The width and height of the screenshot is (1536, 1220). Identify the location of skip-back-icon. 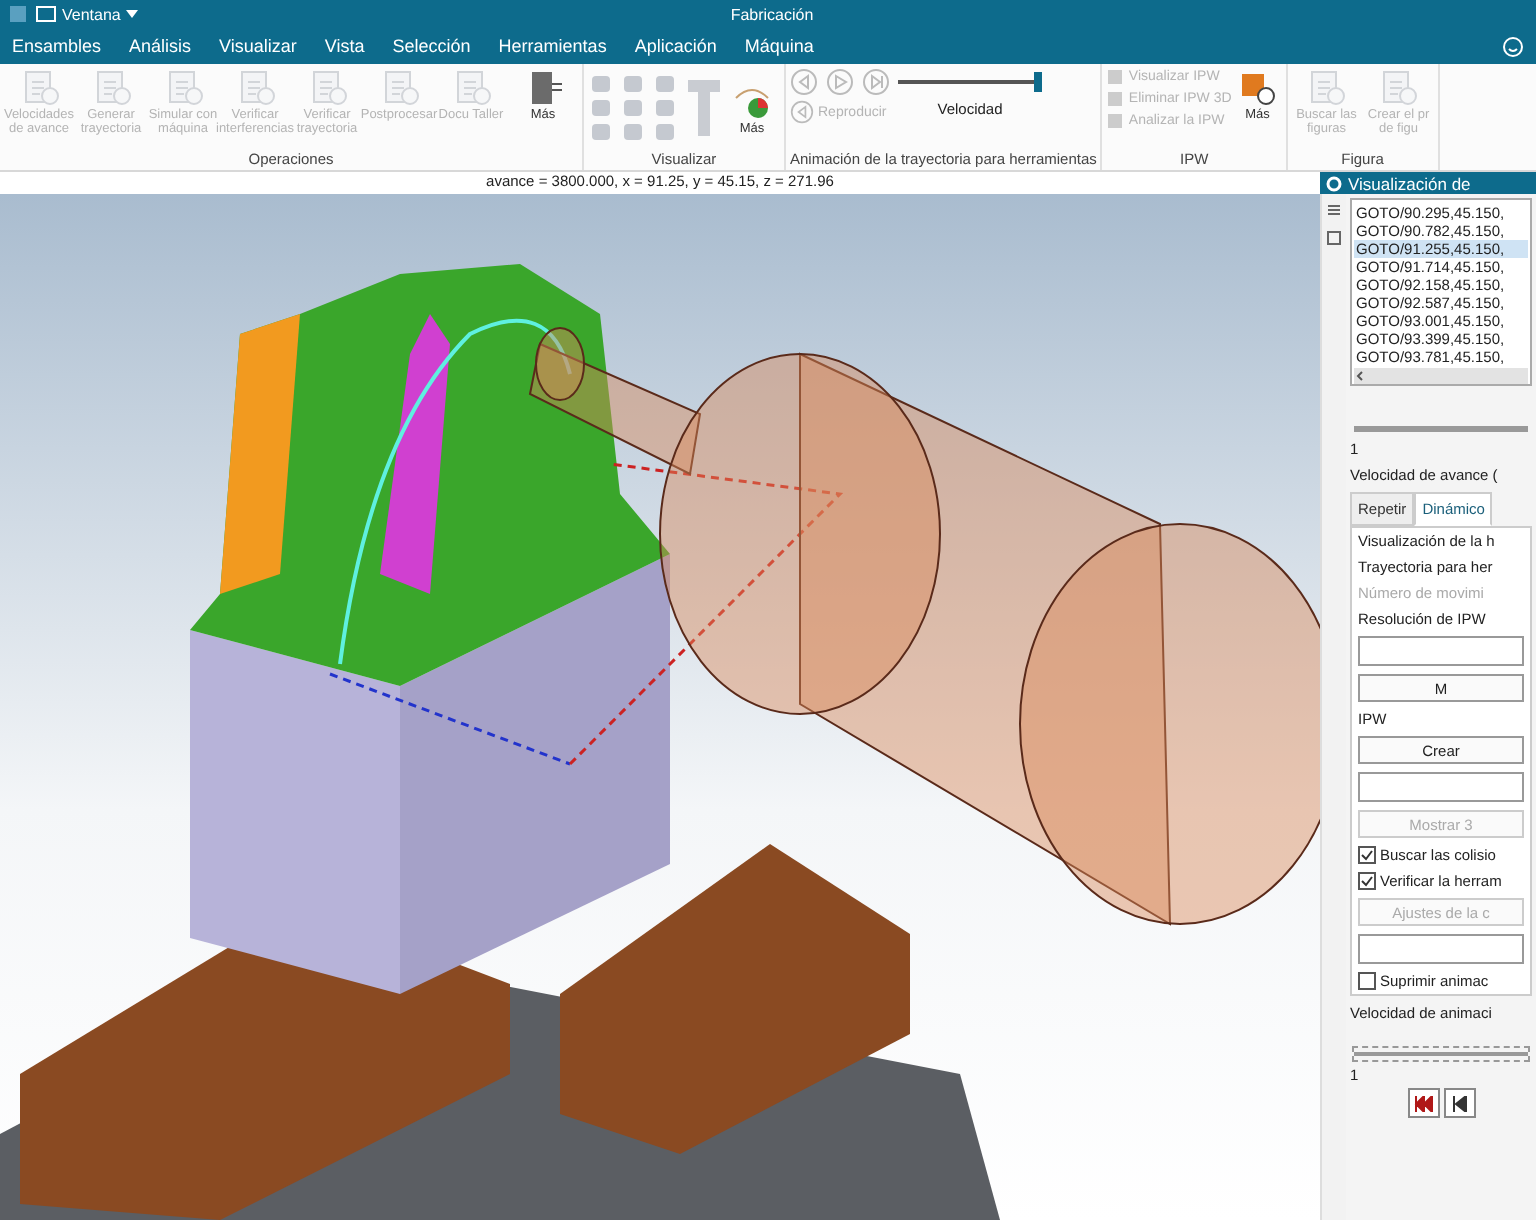
(1423, 1103).